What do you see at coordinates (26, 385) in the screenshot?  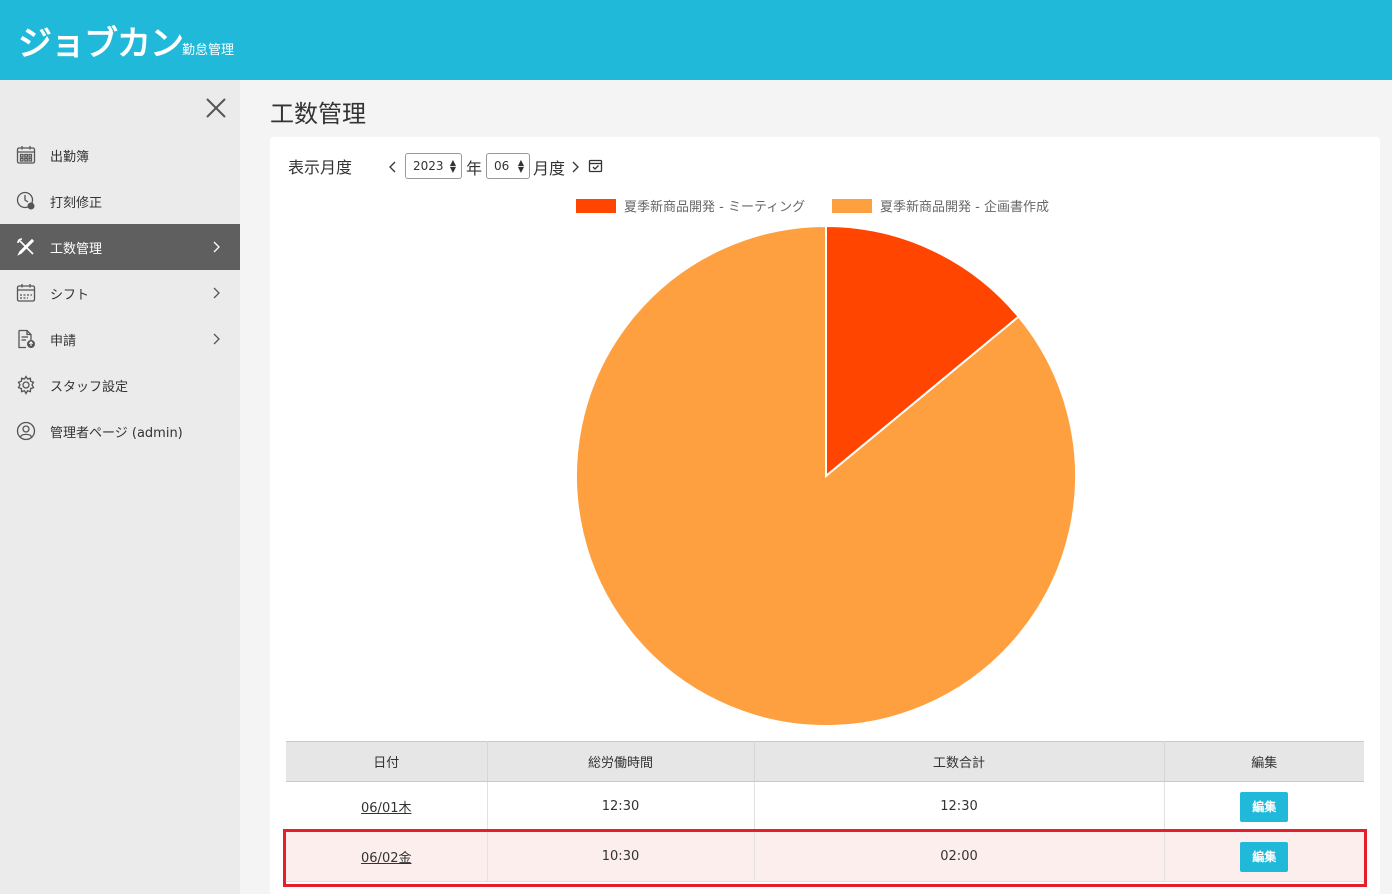 I see `gear-icon` at bounding box center [26, 385].